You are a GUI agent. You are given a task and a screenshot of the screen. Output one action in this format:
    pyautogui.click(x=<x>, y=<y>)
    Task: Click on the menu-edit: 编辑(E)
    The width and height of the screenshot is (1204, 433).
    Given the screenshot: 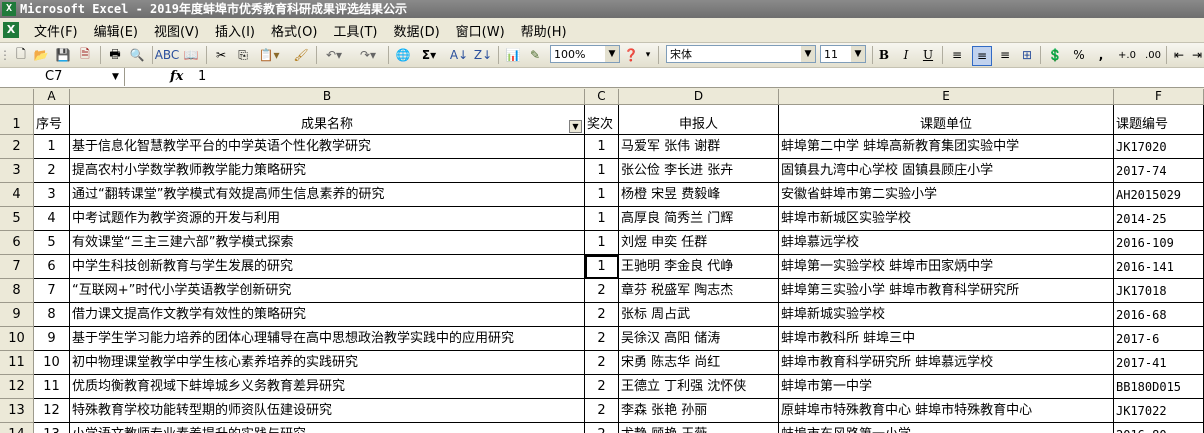 What is the action you would take?
    pyautogui.click(x=116, y=30)
    